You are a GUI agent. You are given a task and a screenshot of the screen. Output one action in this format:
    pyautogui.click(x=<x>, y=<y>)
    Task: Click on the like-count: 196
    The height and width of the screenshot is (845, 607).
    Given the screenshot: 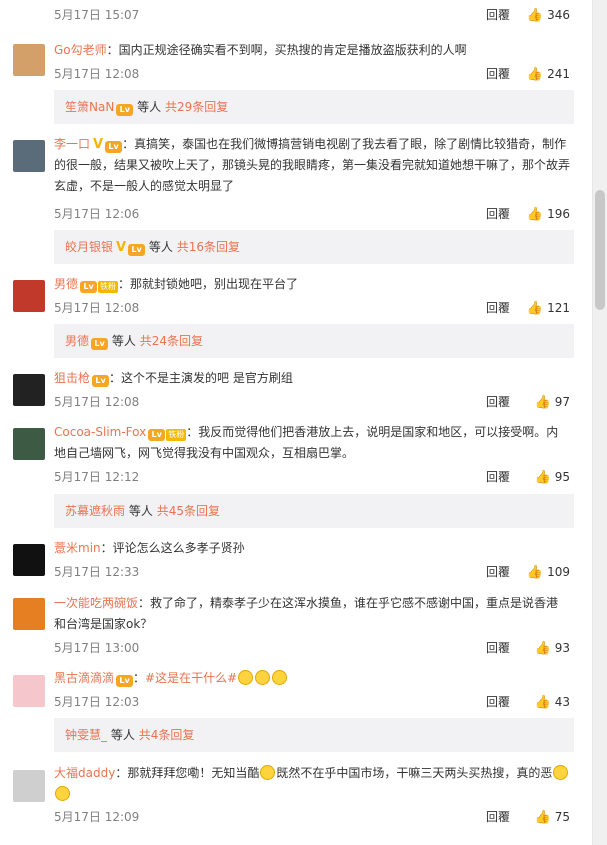 What is the action you would take?
    pyautogui.click(x=558, y=214)
    